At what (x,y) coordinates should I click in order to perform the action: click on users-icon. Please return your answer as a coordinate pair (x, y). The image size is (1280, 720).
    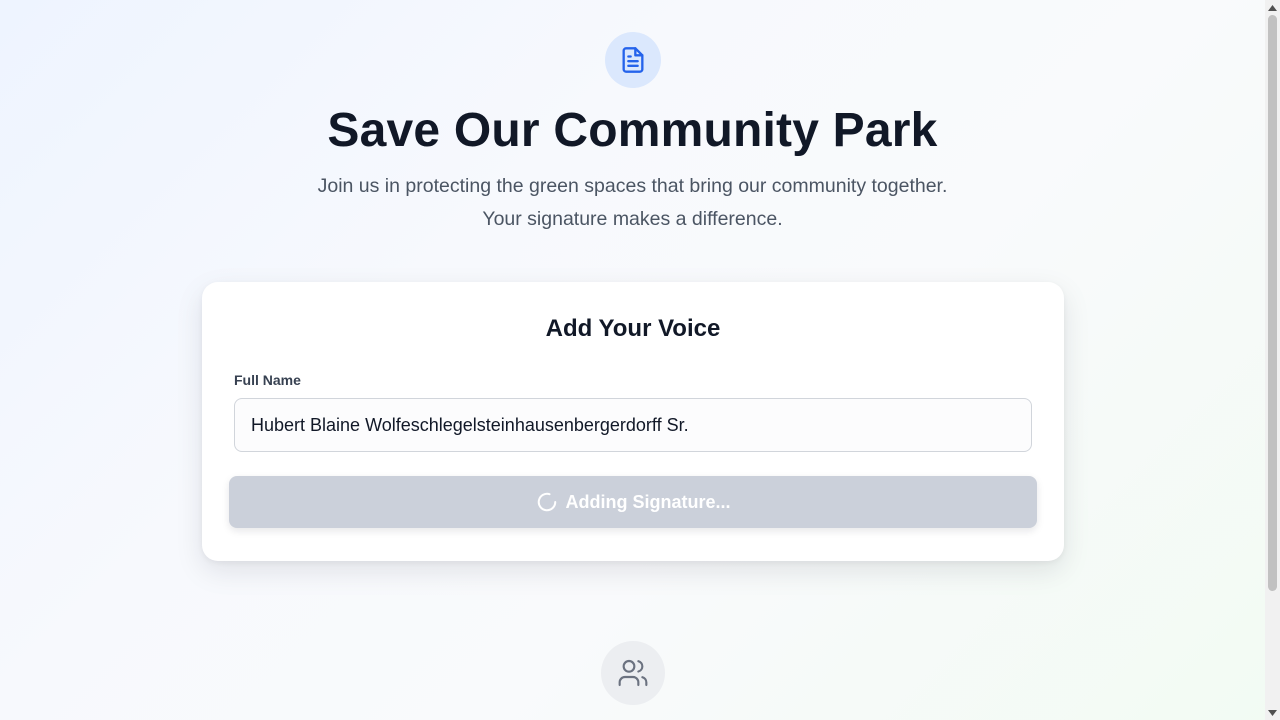
    Looking at the image, I should click on (633, 673).